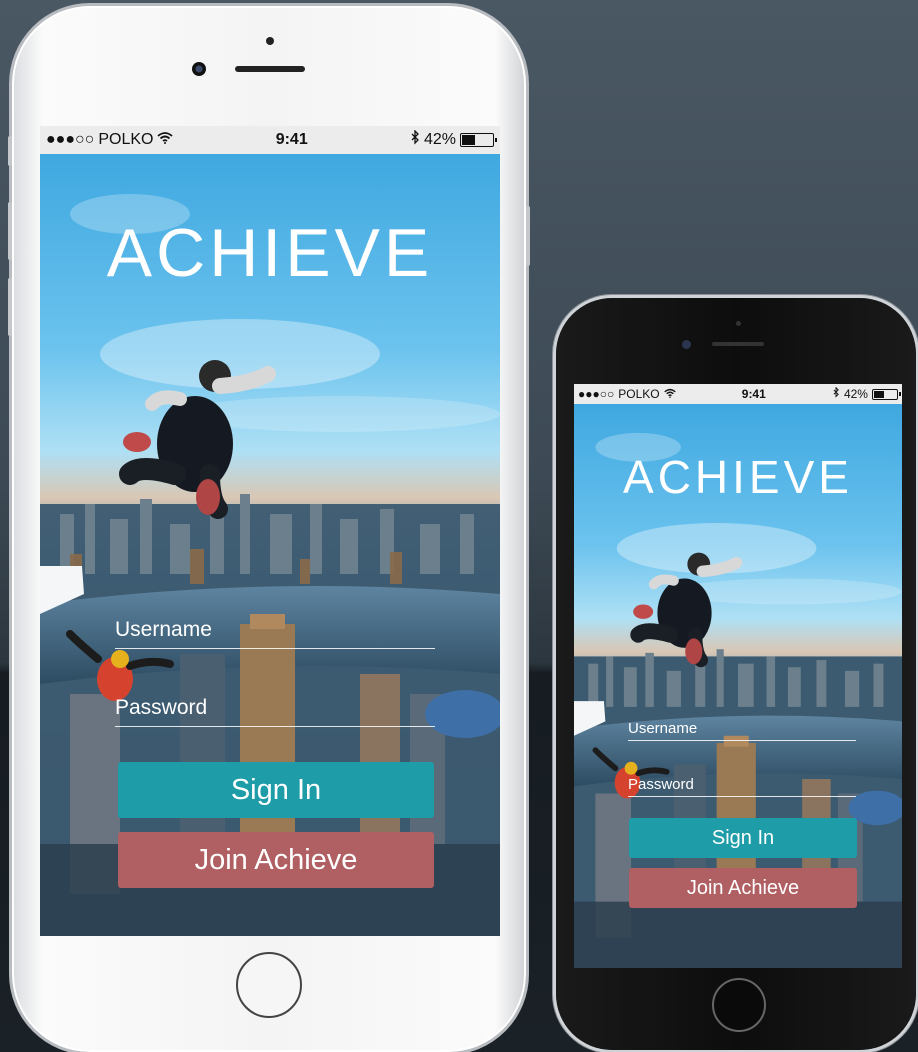  What do you see at coordinates (528, 236) in the screenshot?
I see `power-button` at bounding box center [528, 236].